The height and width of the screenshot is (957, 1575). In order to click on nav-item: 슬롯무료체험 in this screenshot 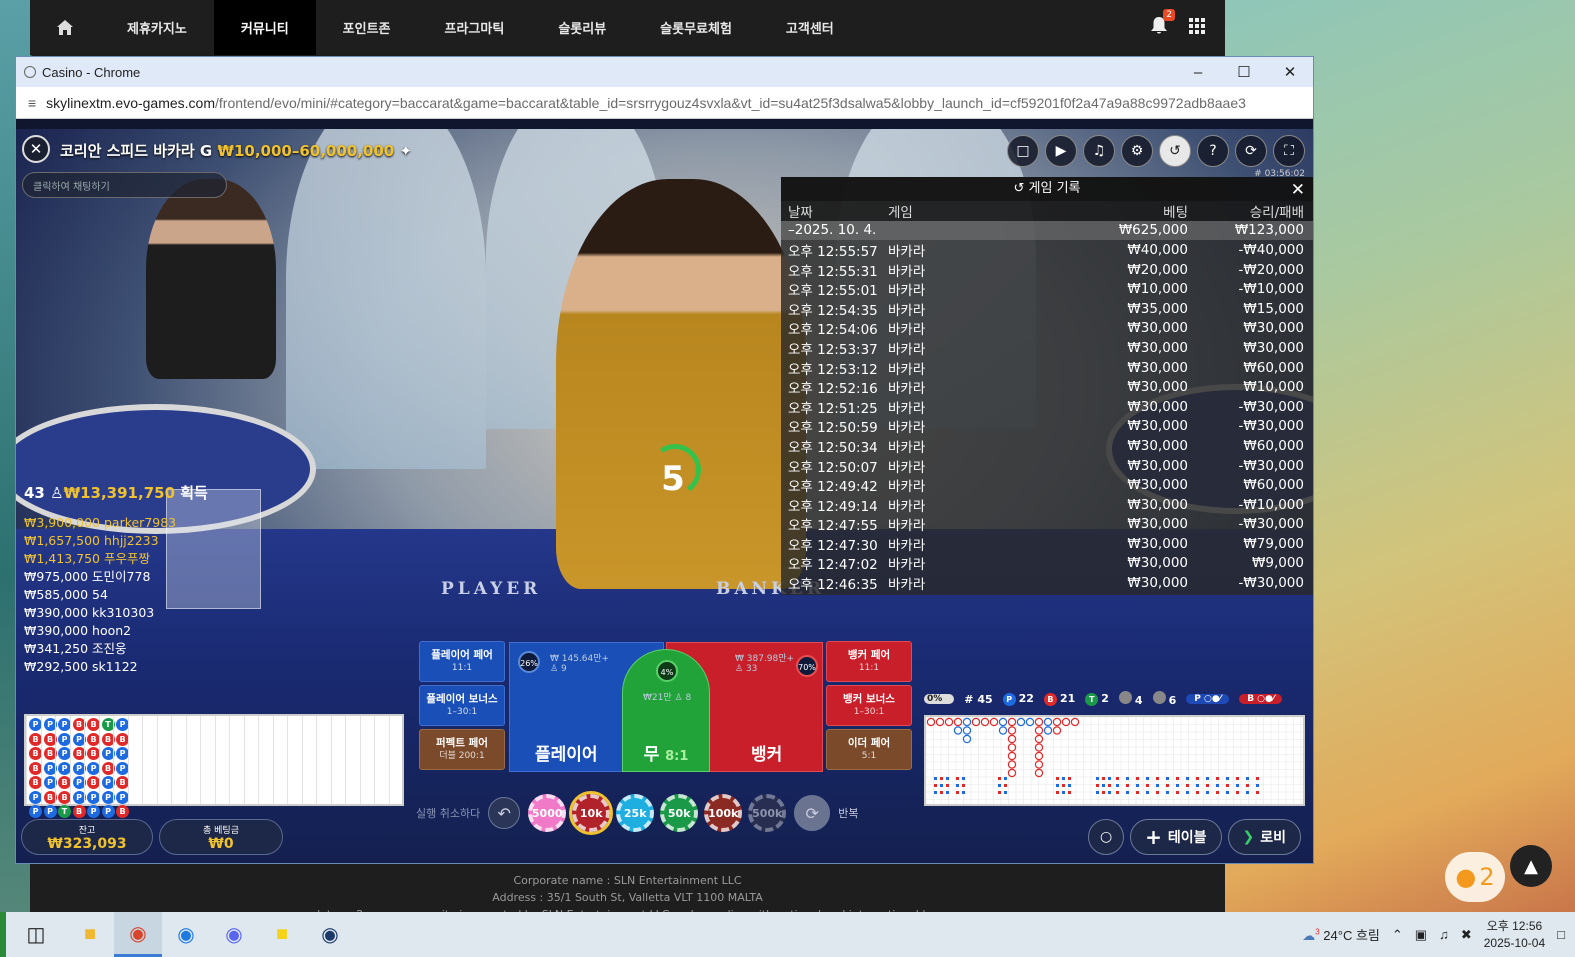, I will do `click(696, 27)`.